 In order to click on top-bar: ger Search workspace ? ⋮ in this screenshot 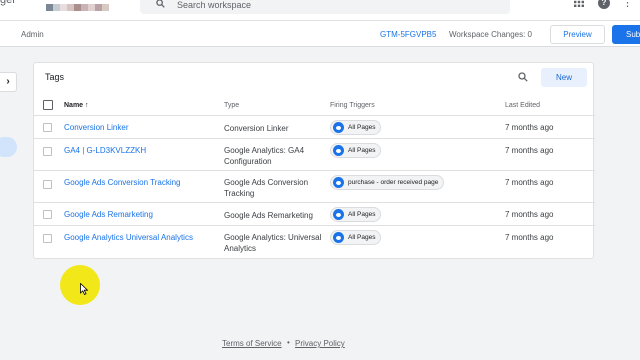, I will do `click(320, 10)`.